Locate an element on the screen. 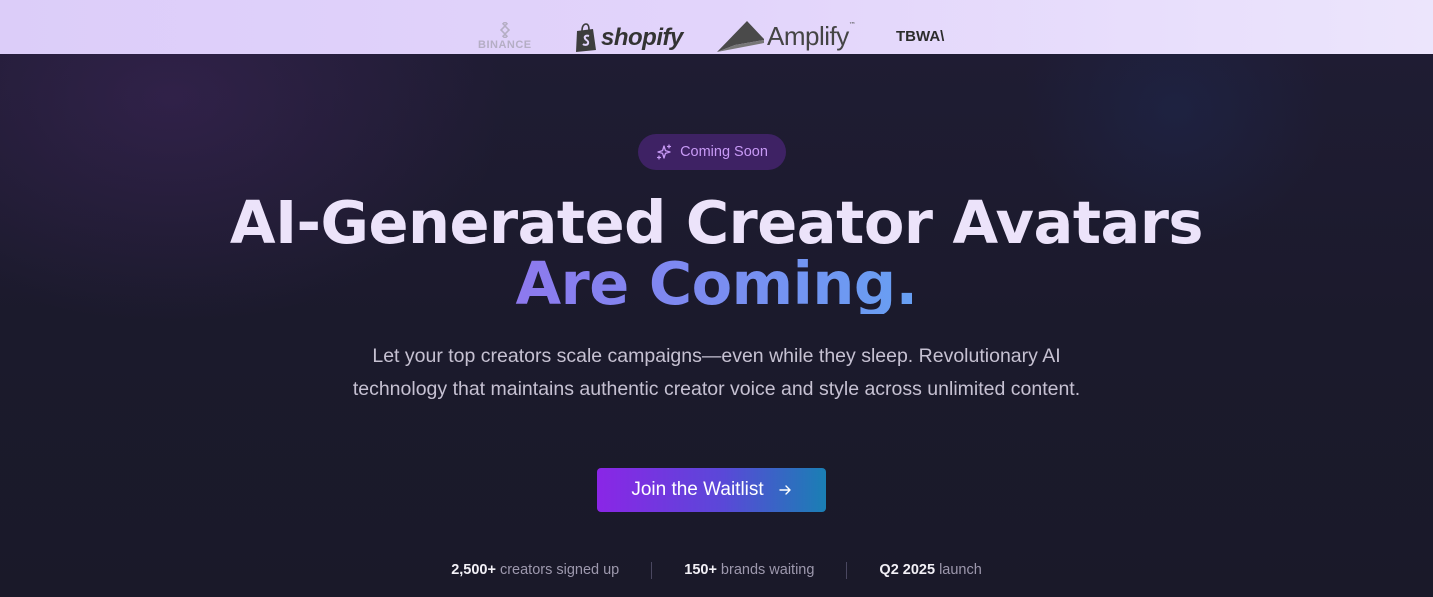  stat-launch: Q2 2025 launch is located at coordinates (930, 570).